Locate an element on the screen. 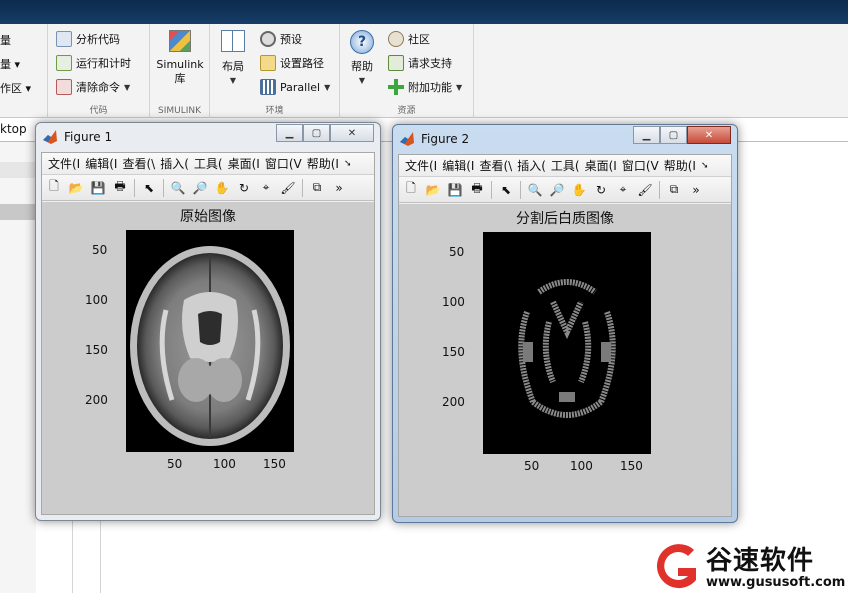 Image resolution: width=848 pixels, height=593 pixels. matlab-logo-icon is located at coordinates (50, 137).